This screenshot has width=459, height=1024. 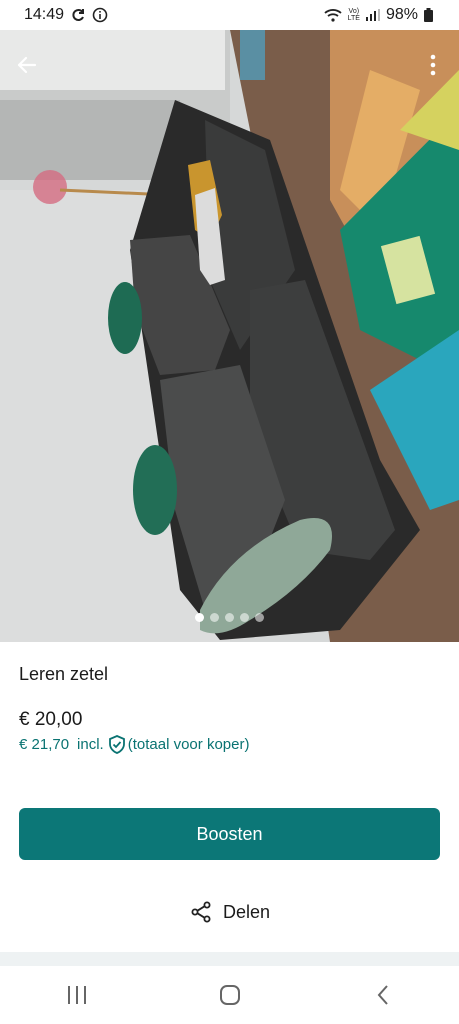 I want to click on recent-apps-button, so click(x=77, y=995).